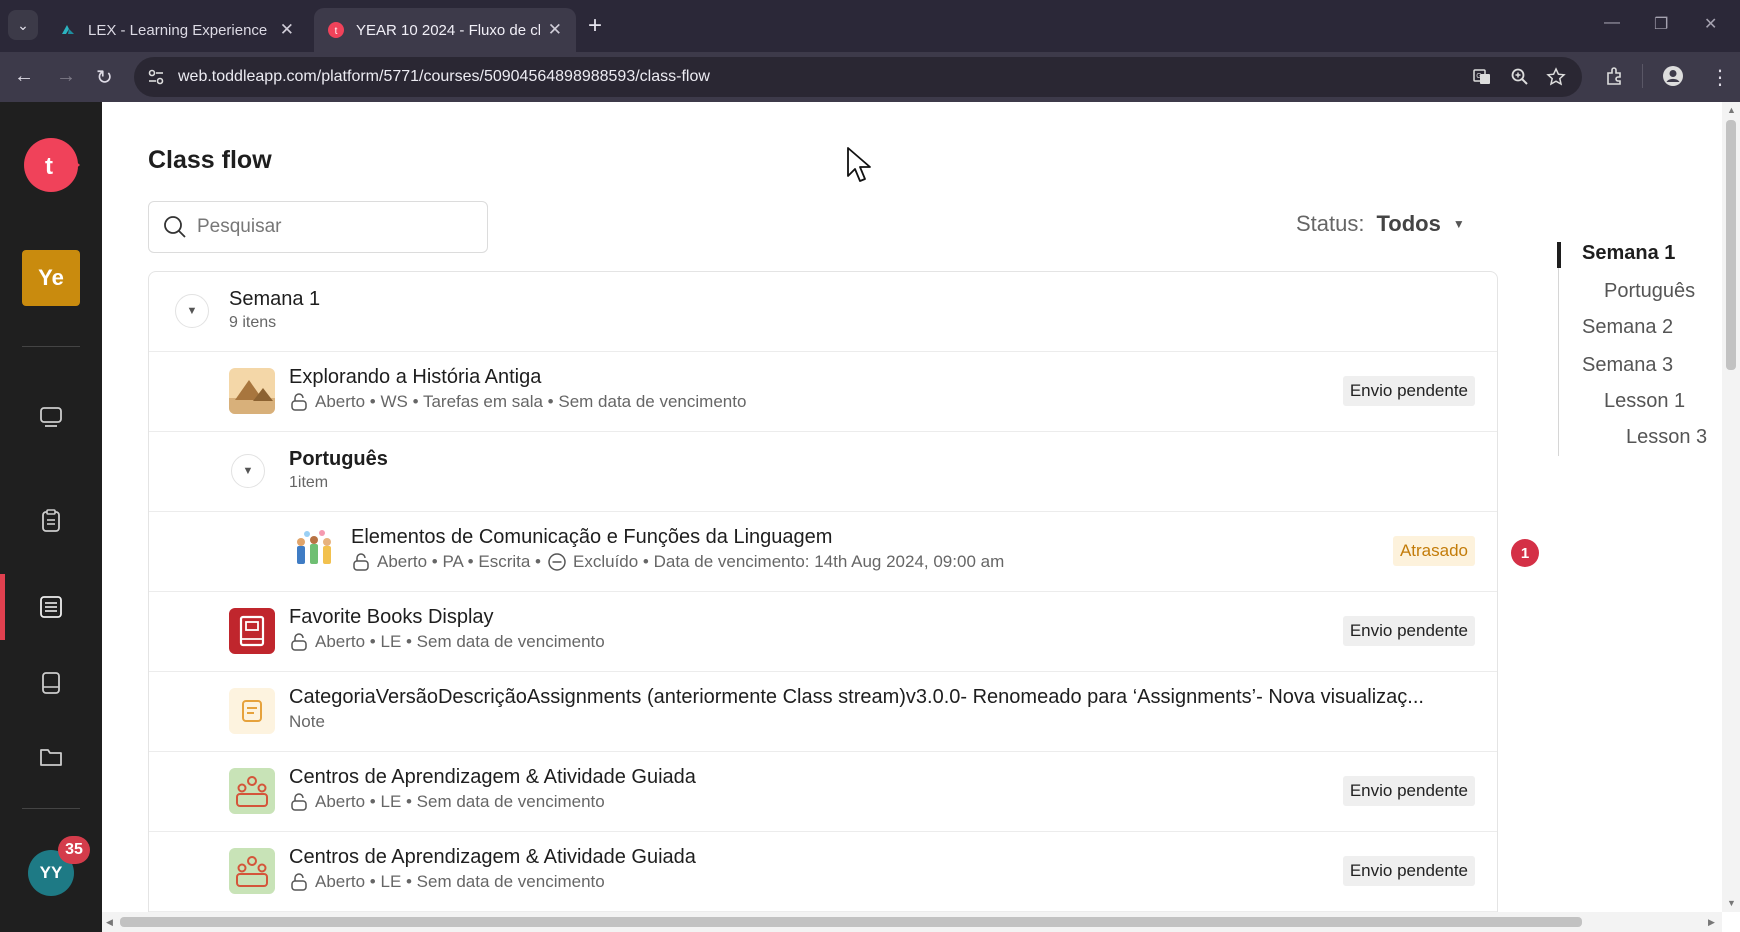 Image resolution: width=1740 pixels, height=932 pixels. What do you see at coordinates (156, 77) in the screenshot?
I see `site-info-icon` at bounding box center [156, 77].